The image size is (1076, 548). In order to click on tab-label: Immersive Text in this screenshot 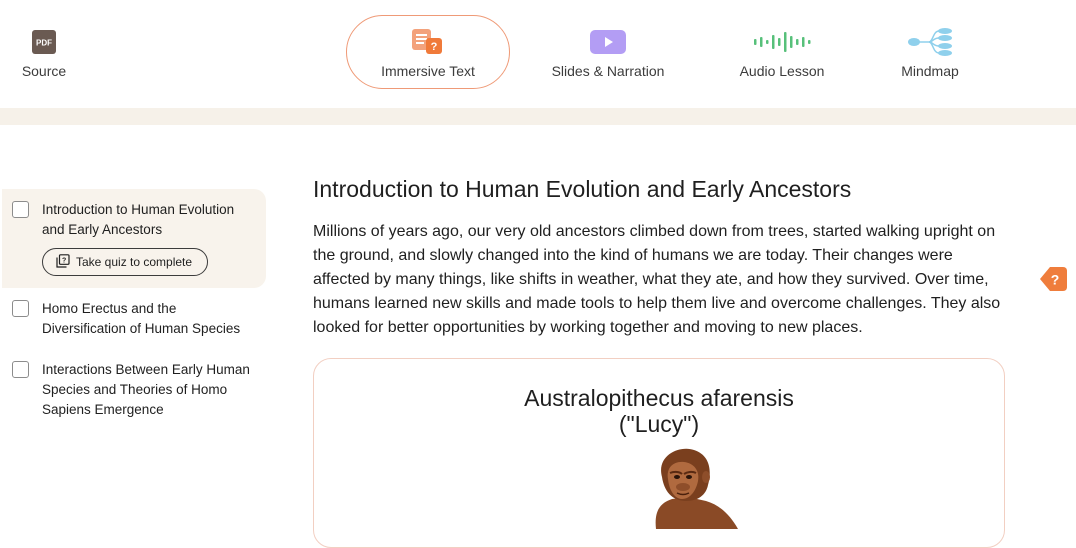, I will do `click(428, 71)`.